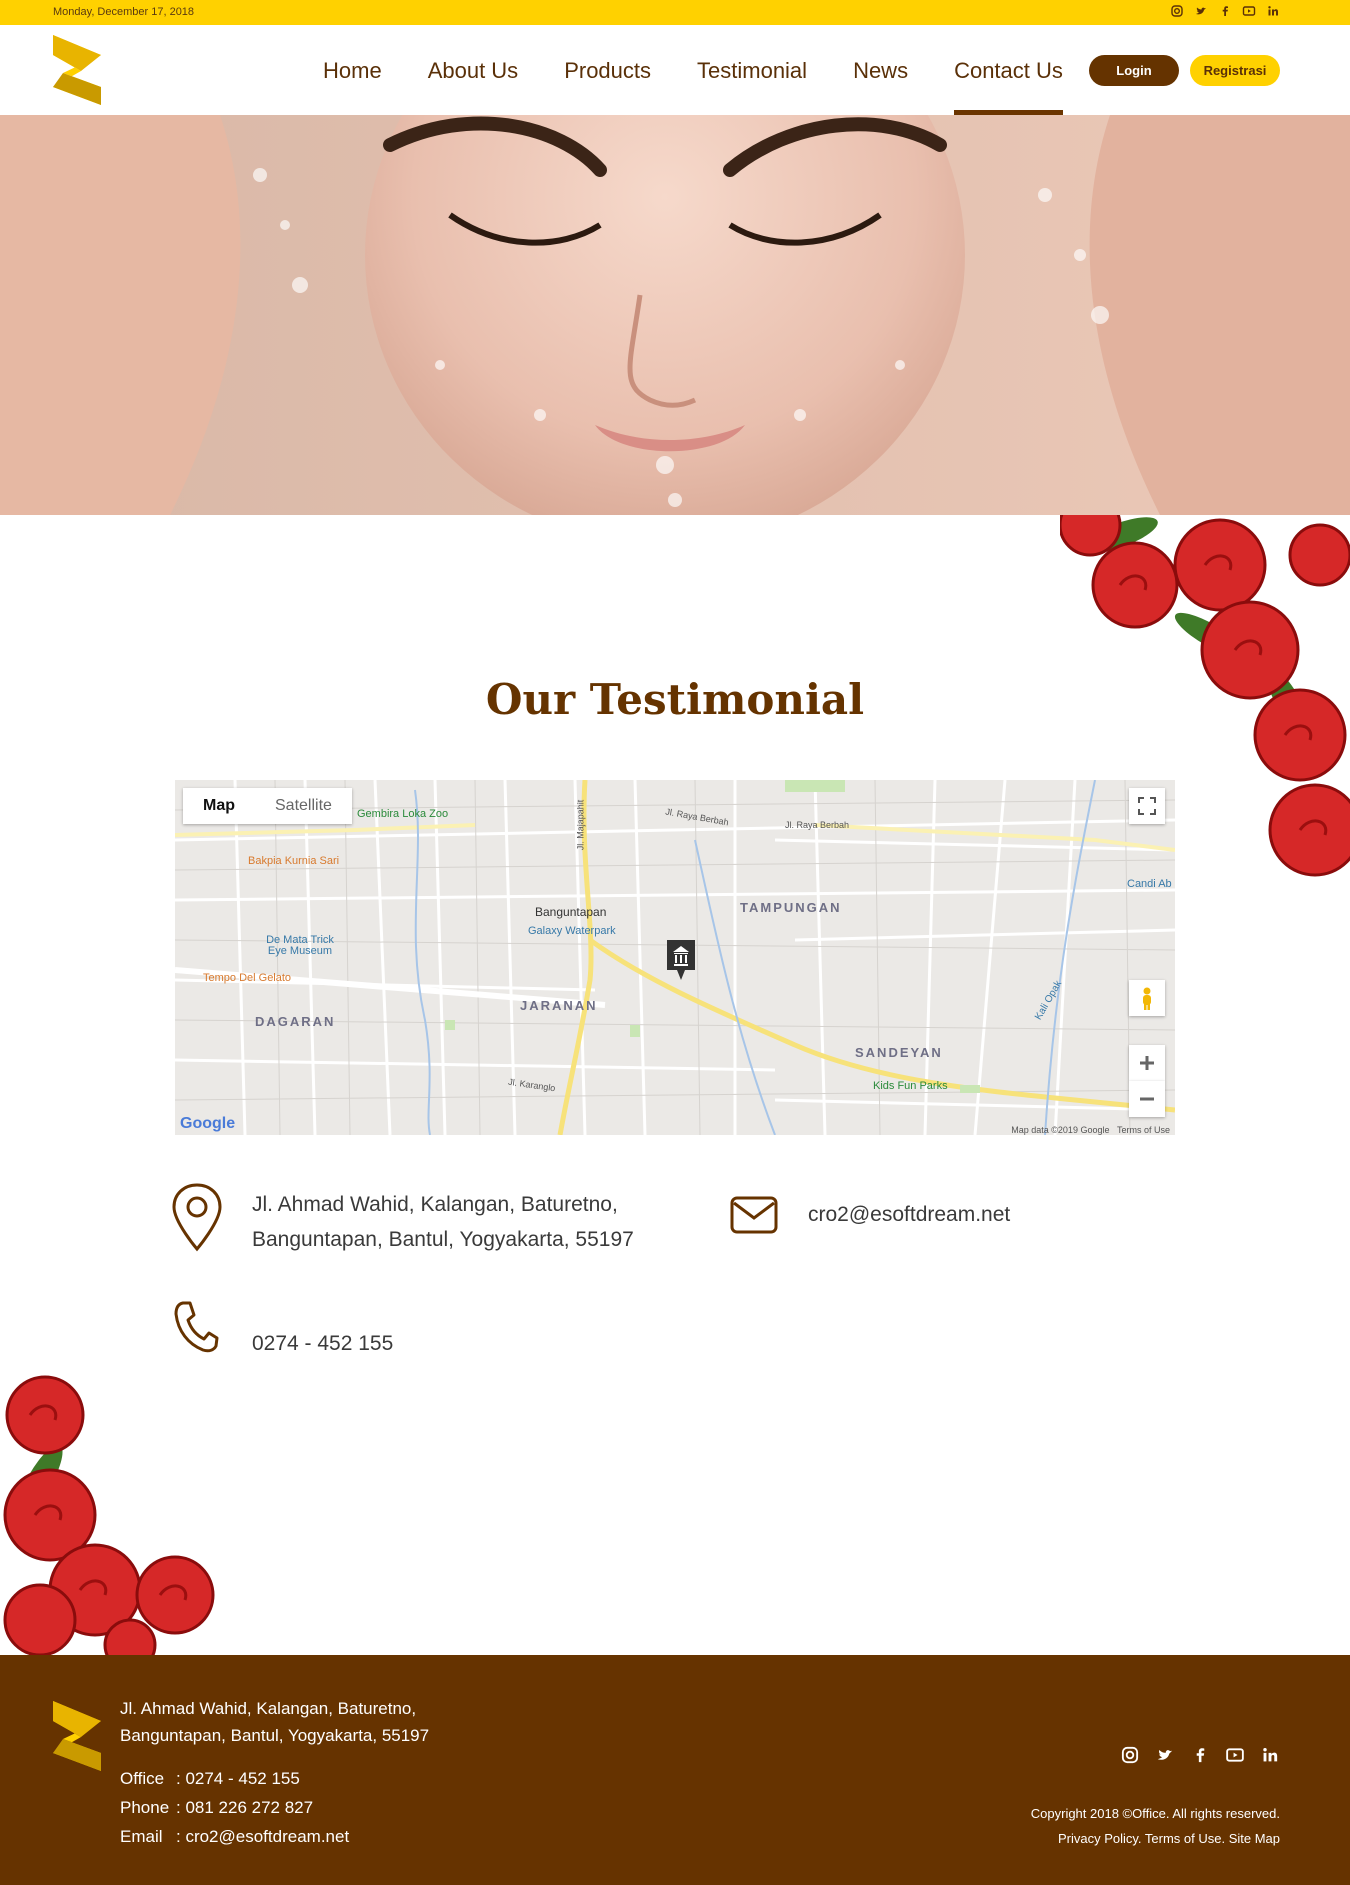  Describe the element at coordinates (443, 1239) in the screenshot. I see `contact-address-line2: Banguntapan, Bantul, Yogyakarta, 55197` at that location.